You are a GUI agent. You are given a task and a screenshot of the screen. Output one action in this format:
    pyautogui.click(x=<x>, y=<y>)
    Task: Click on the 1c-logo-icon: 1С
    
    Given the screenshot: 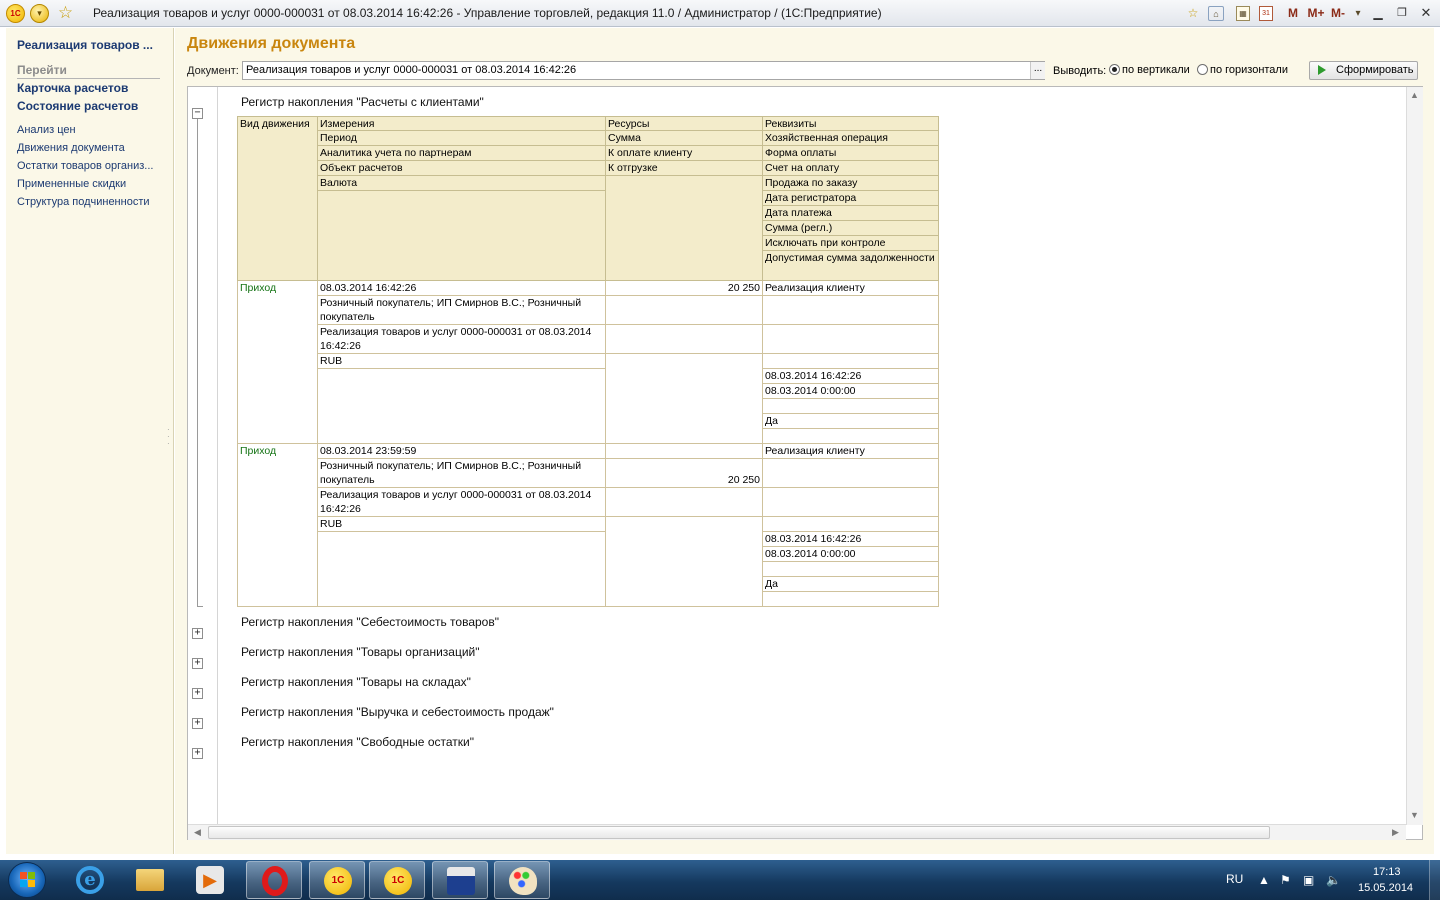 What is the action you would take?
    pyautogui.click(x=15, y=13)
    